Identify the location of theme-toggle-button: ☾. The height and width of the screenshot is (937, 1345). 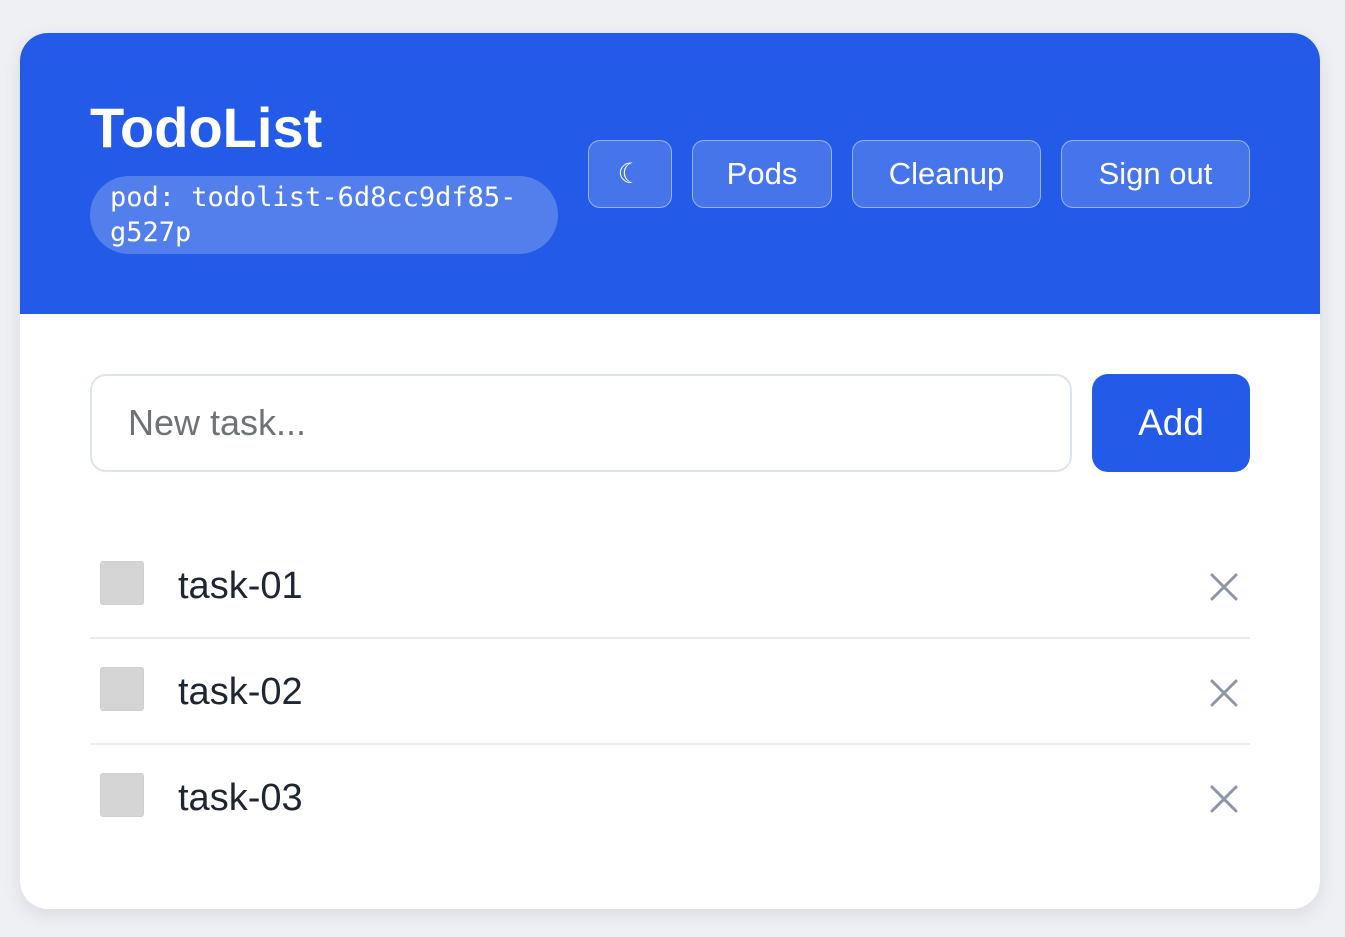
(630, 174).